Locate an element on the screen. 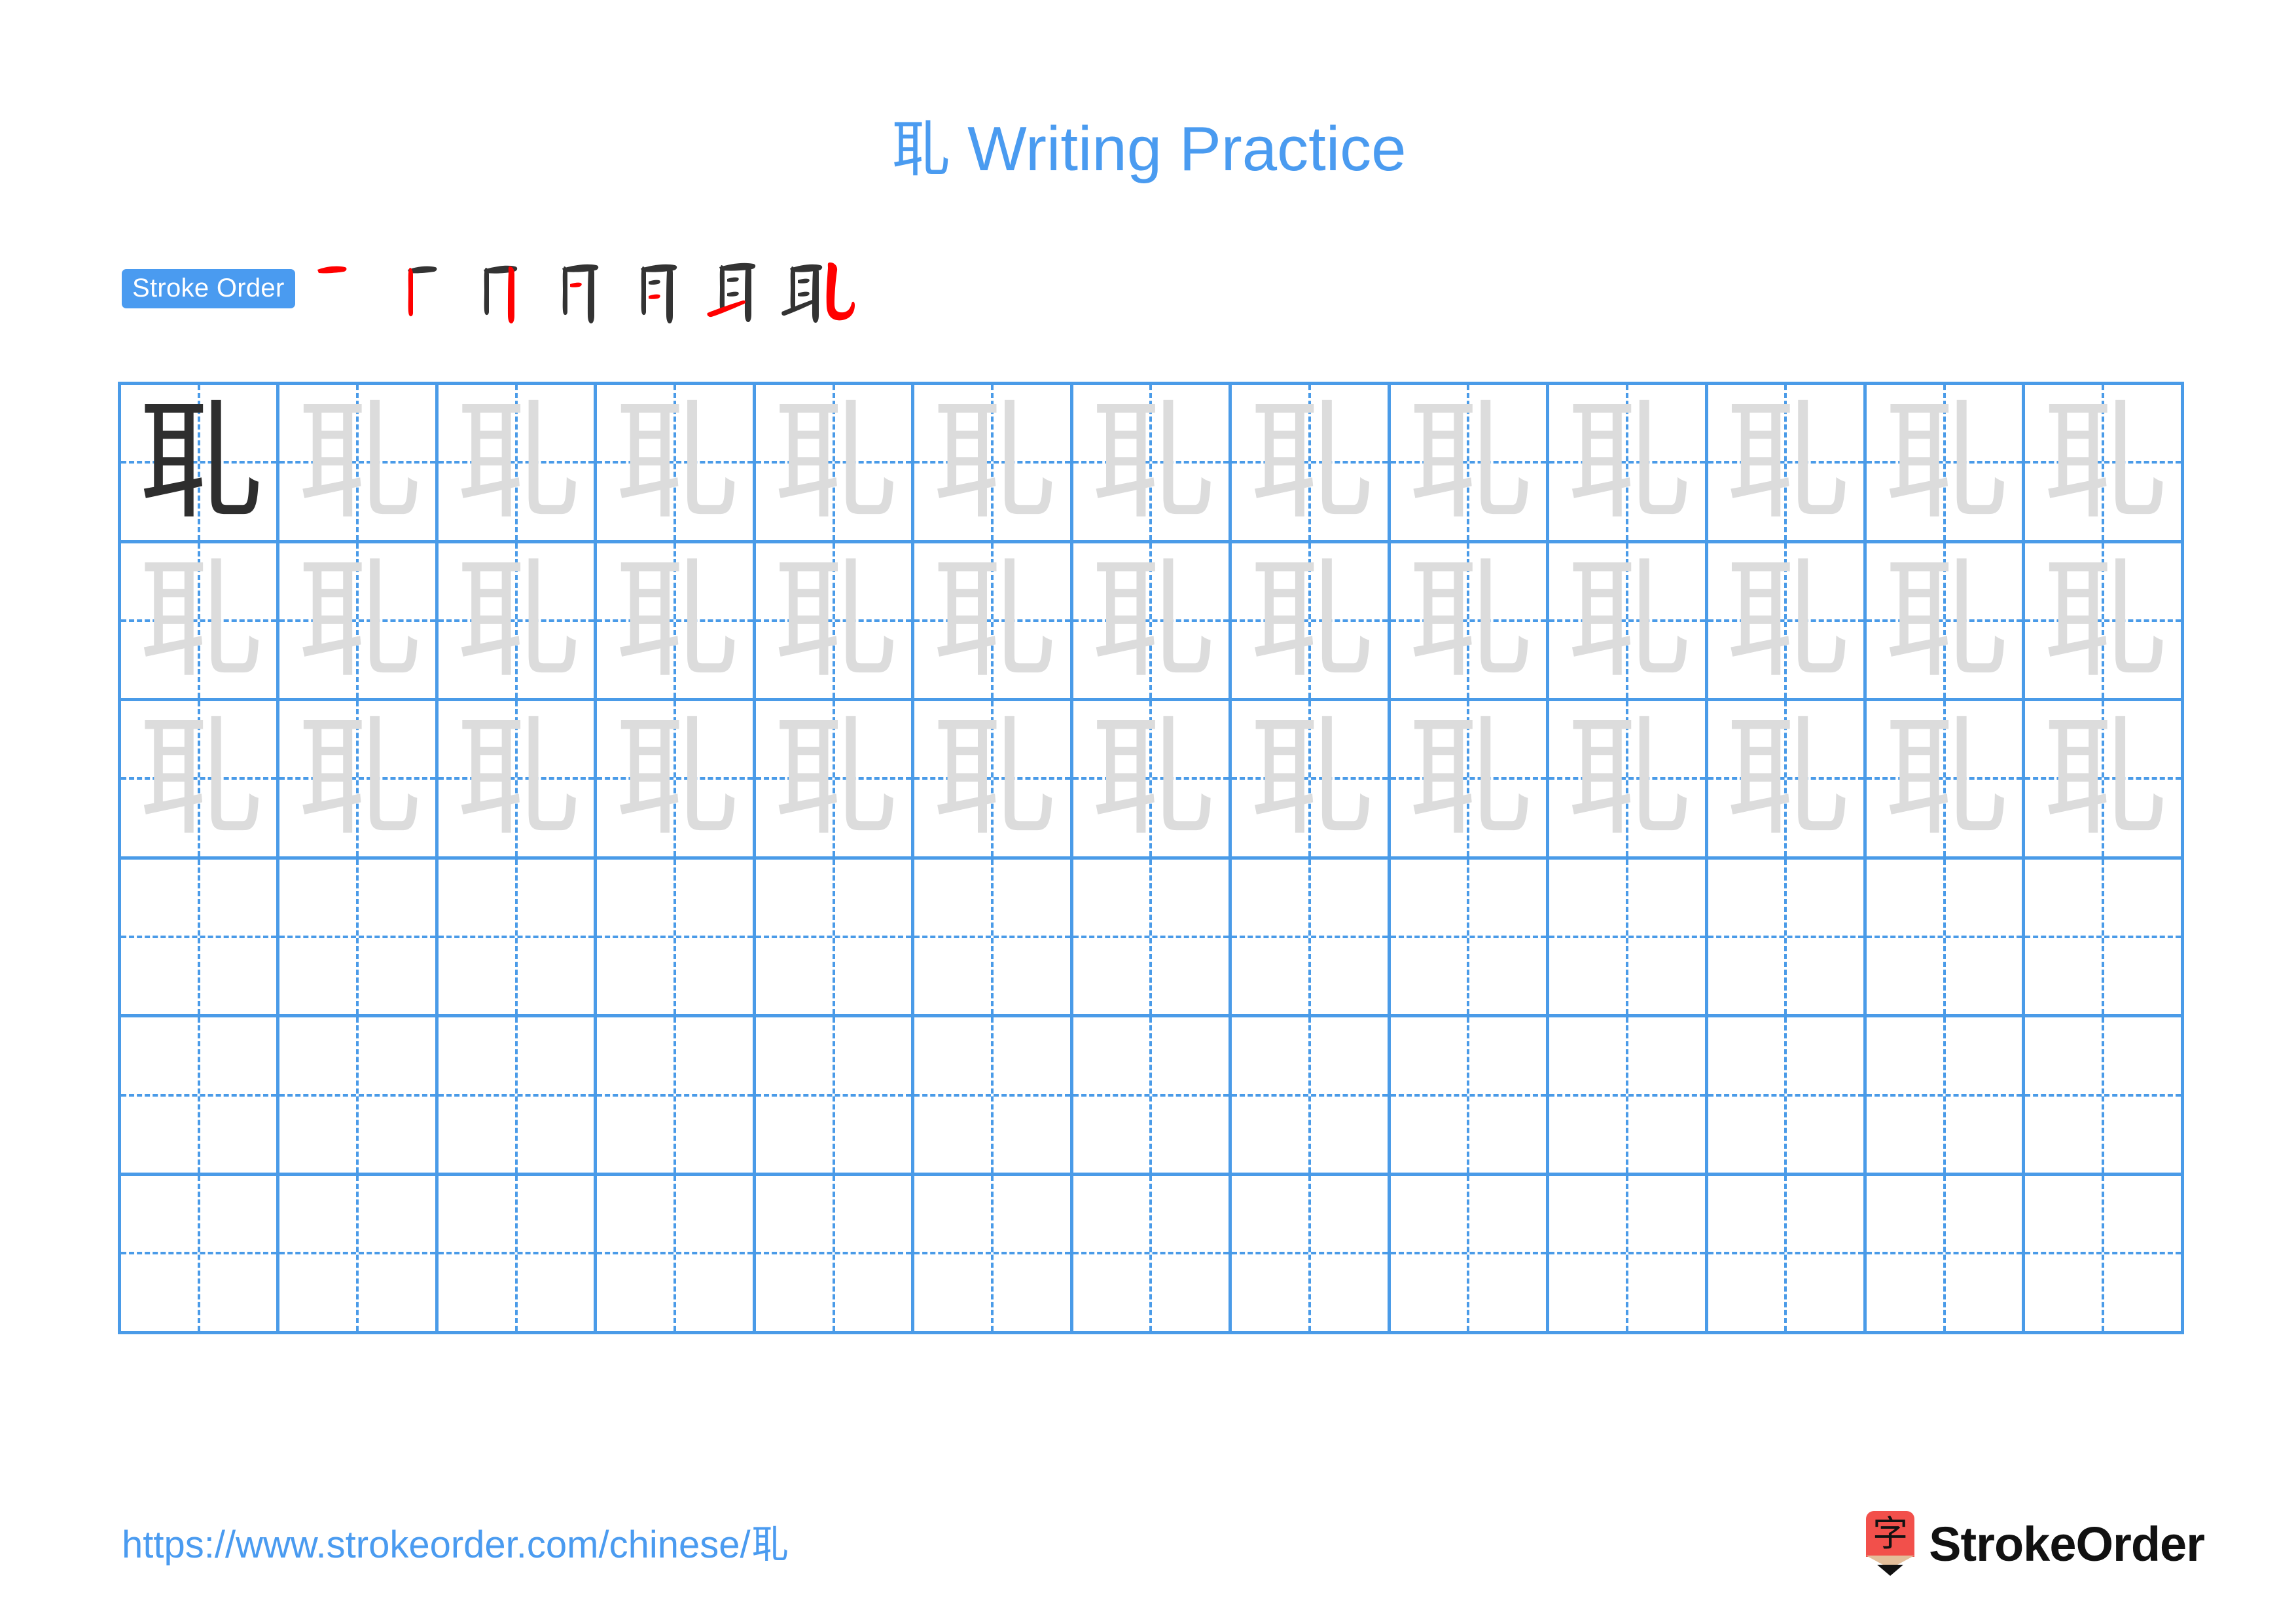  practice-cell-r1-c7: 耴 is located at coordinates (1152, 464).